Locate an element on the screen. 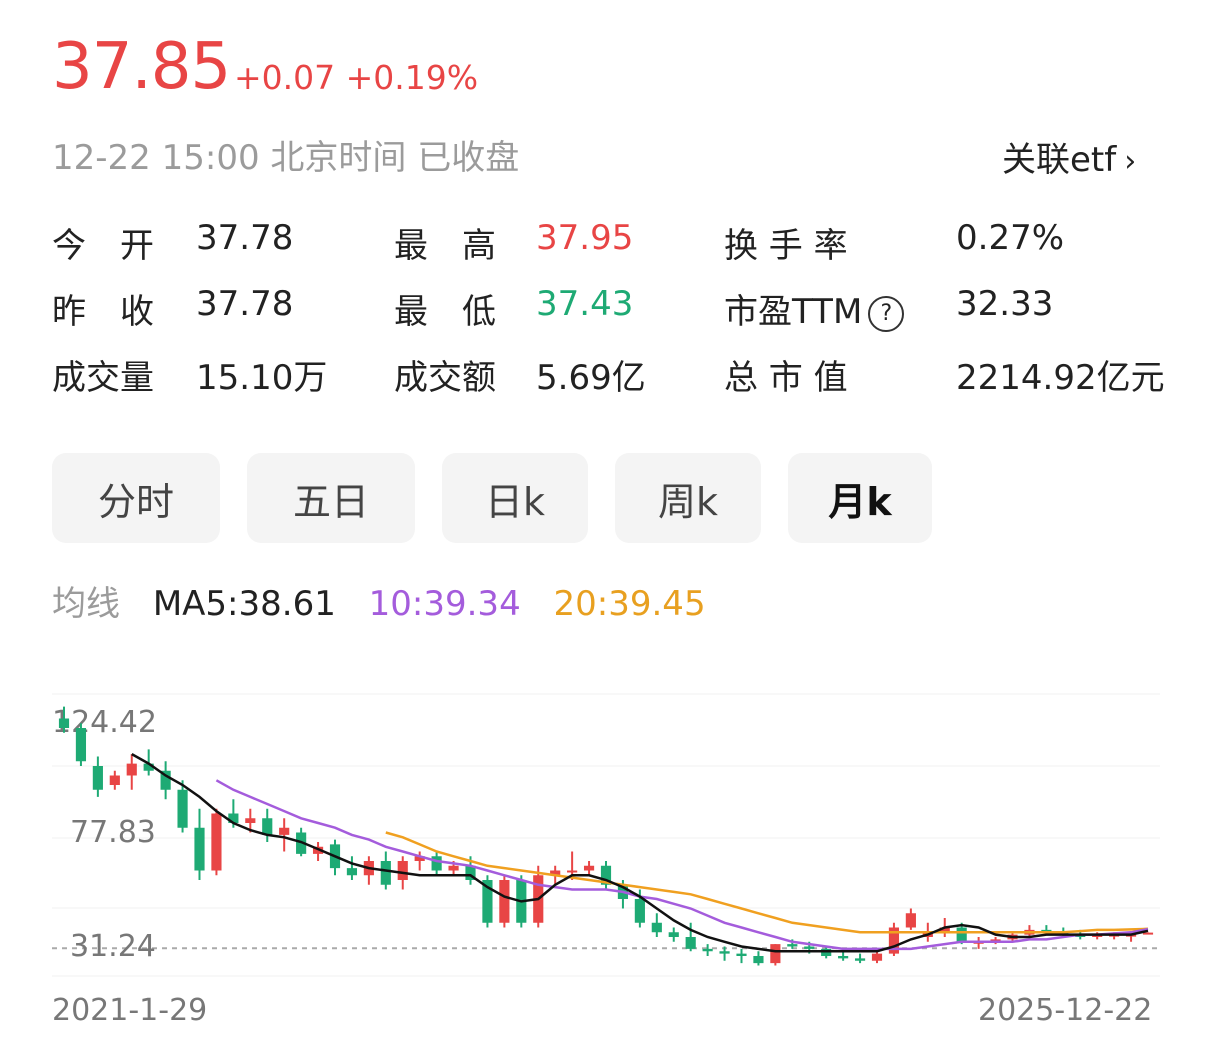  help-icon: ? is located at coordinates (886, 313).